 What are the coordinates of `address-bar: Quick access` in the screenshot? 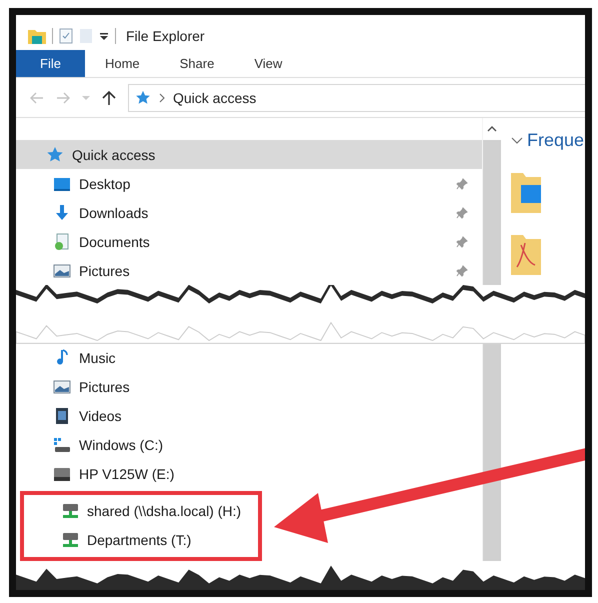 It's located at (356, 98).